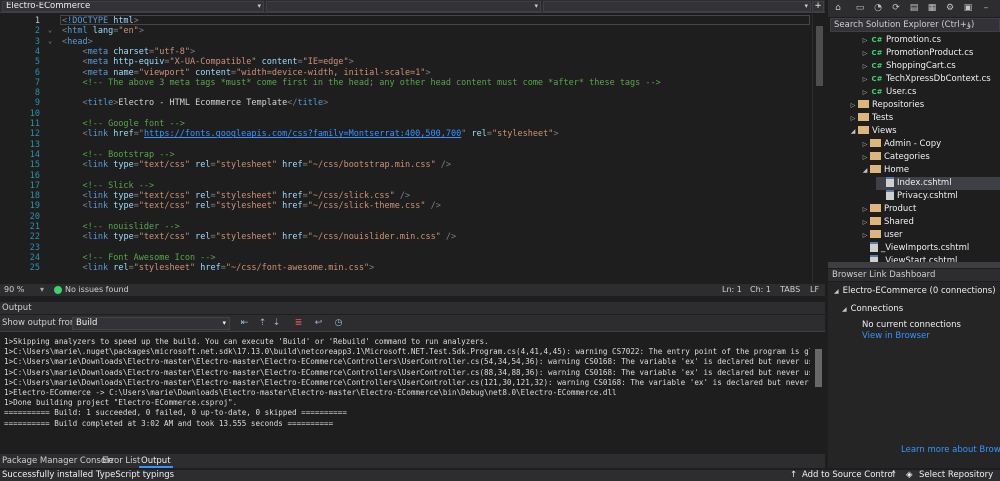 This screenshot has width=1000, height=481. What do you see at coordinates (860, 8) in the screenshot?
I see `switch-views-icon: ▭` at bounding box center [860, 8].